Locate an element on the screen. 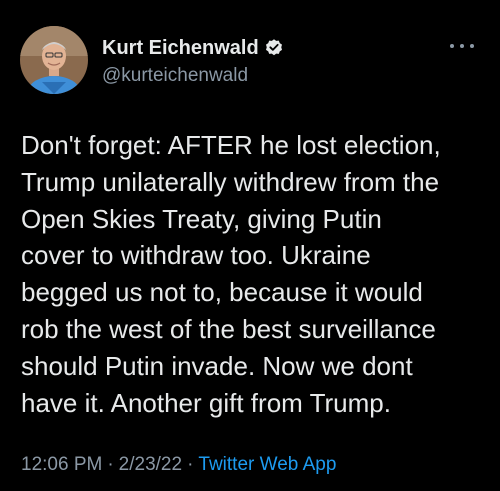  name-row: Kurt Eichenwald is located at coordinates (193, 48).